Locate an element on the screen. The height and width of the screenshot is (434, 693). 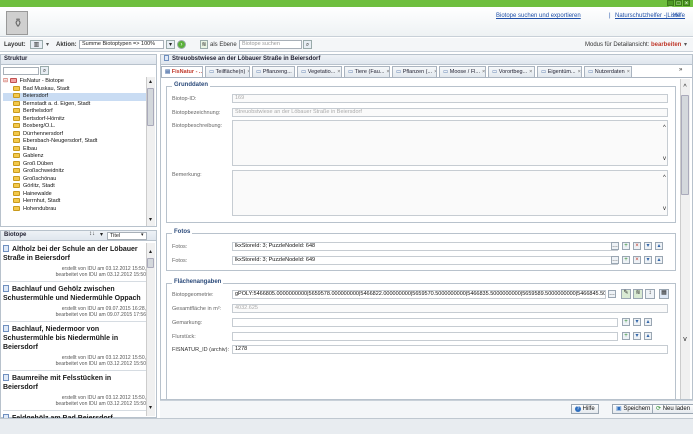
struktur-scroll-thumb is located at coordinates (150, 107).